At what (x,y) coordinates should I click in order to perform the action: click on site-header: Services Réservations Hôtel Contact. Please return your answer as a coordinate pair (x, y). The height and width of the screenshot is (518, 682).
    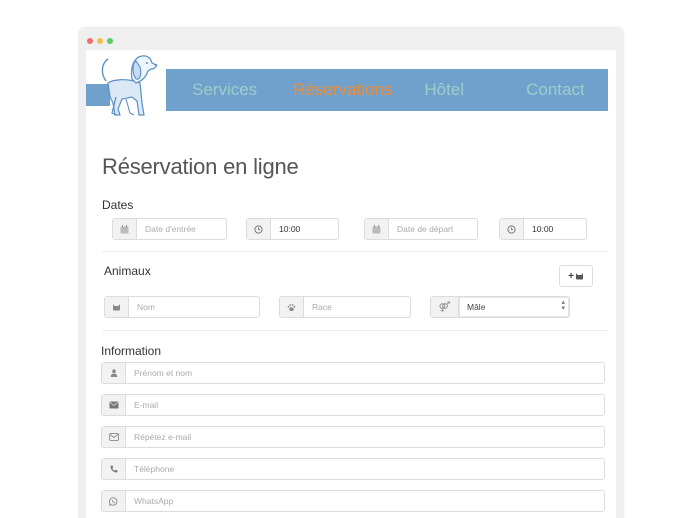
    Looking at the image, I should click on (351, 90).